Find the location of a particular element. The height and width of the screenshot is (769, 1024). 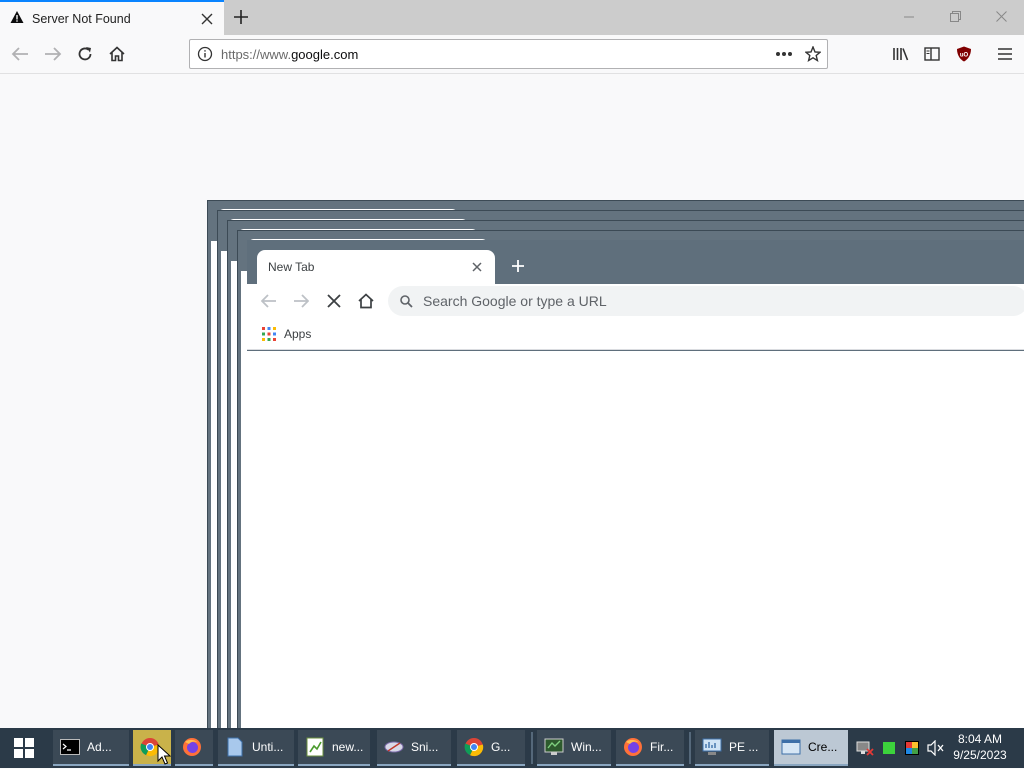

network-error-icon is located at coordinates (865, 748).